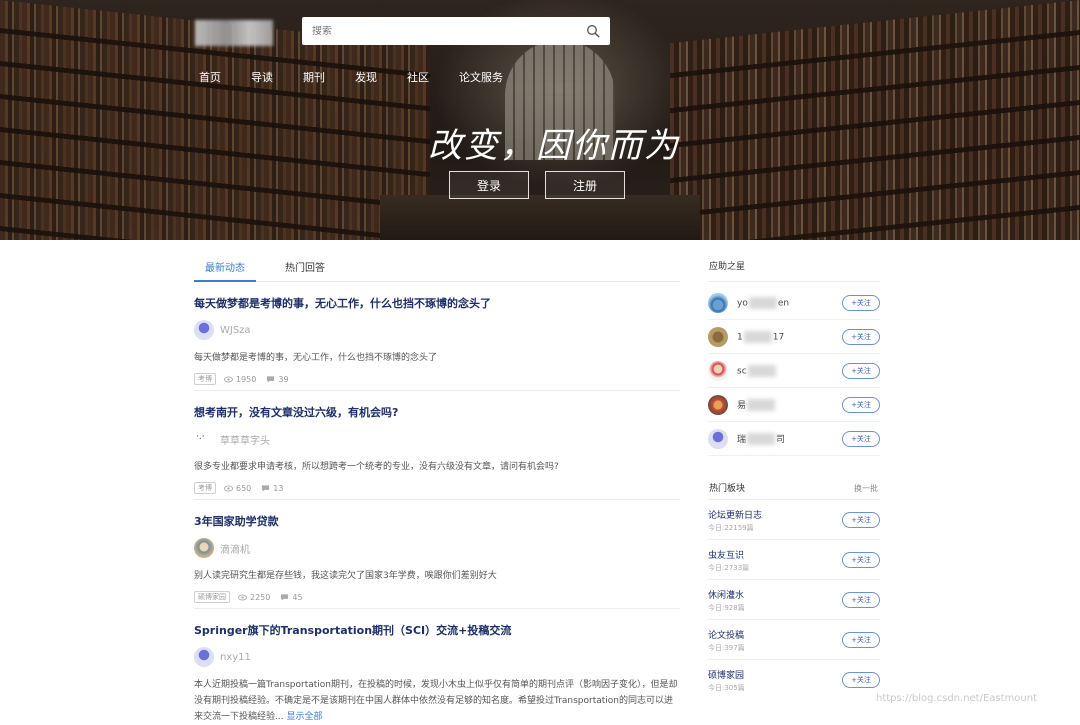 This screenshot has height=725, width=1080. I want to click on author-name: 草草草字头, so click(245, 439).